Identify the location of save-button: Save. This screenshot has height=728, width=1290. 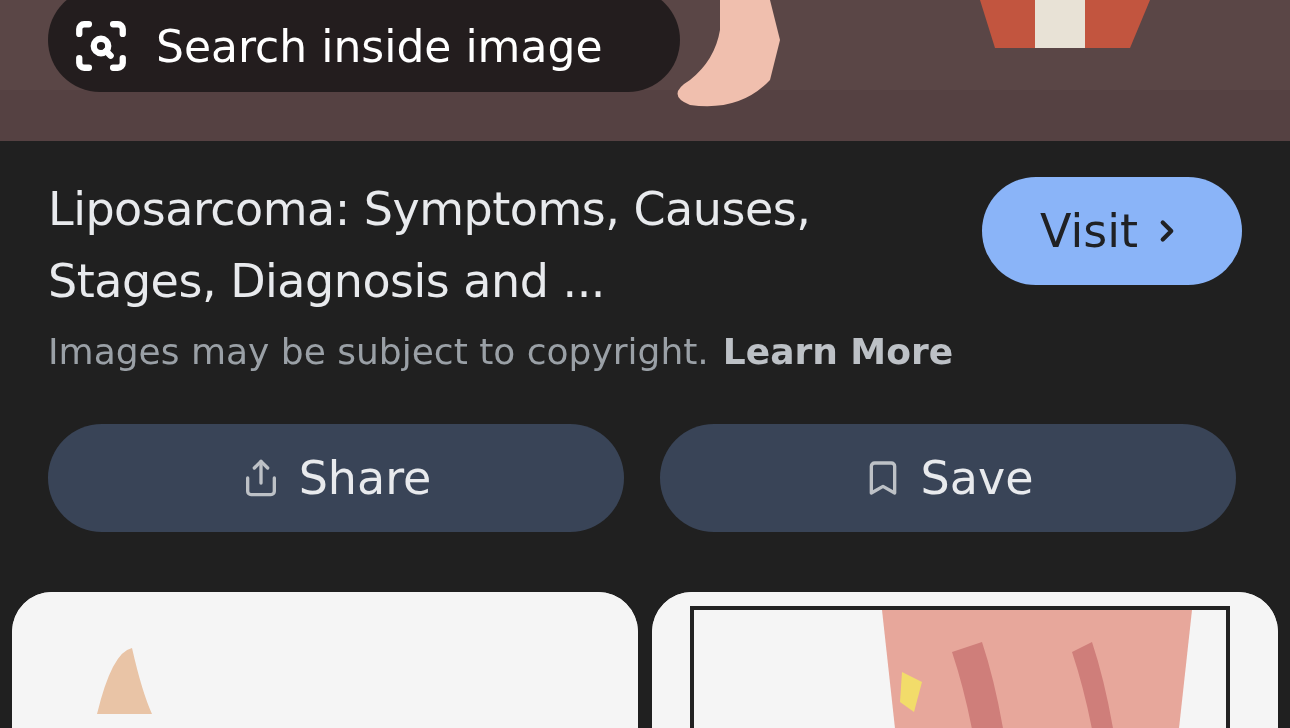
(948, 478).